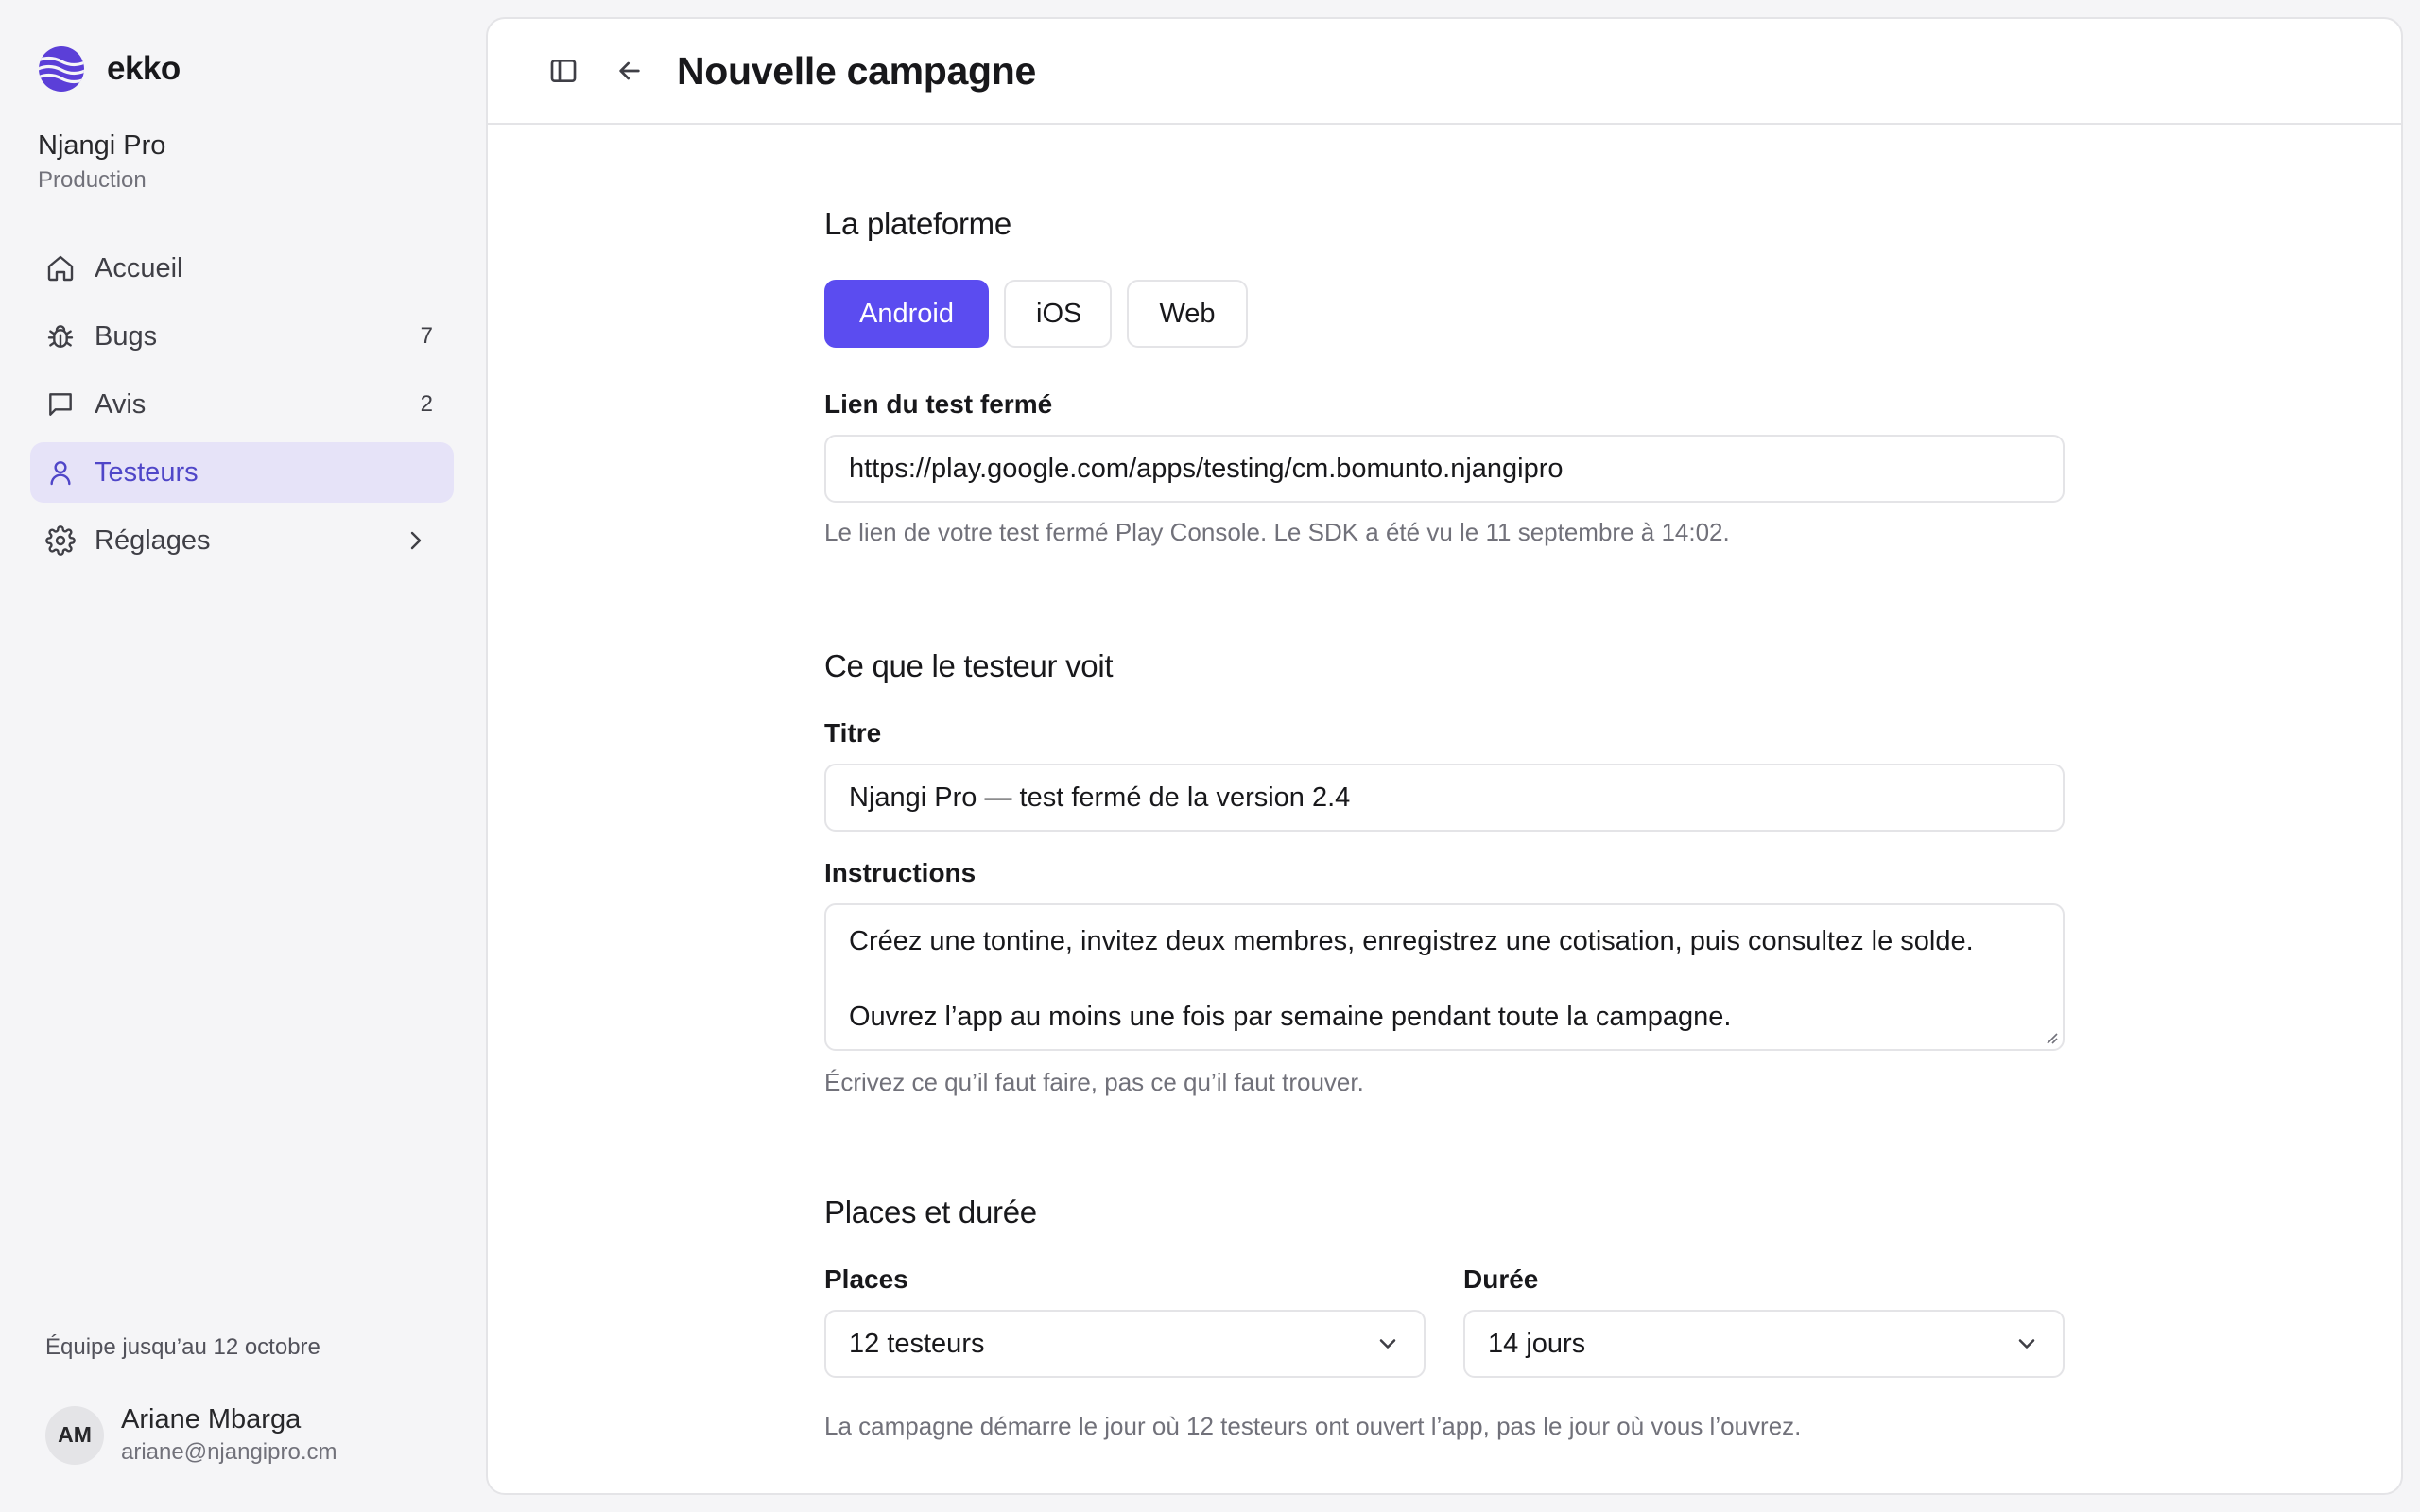 The height and width of the screenshot is (1512, 2420). I want to click on platform-selector: Android iOS Web, so click(1036, 314).